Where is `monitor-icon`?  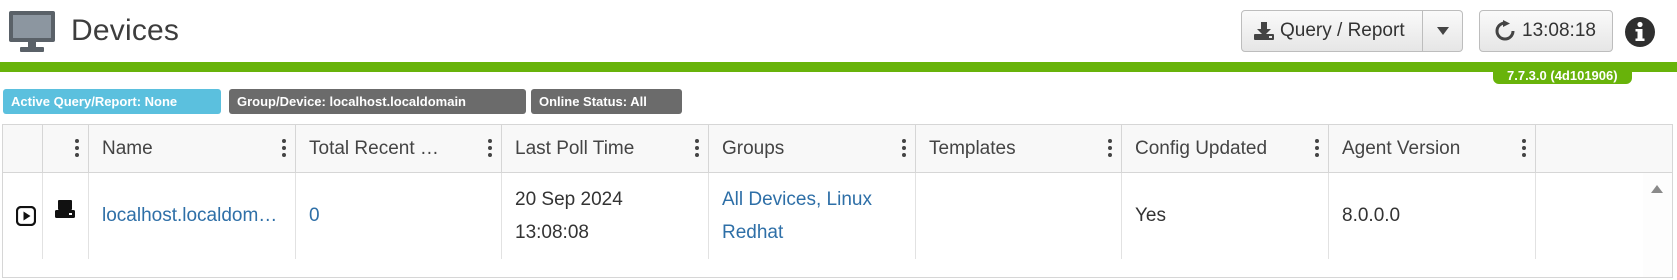
monitor-icon is located at coordinates (32, 31).